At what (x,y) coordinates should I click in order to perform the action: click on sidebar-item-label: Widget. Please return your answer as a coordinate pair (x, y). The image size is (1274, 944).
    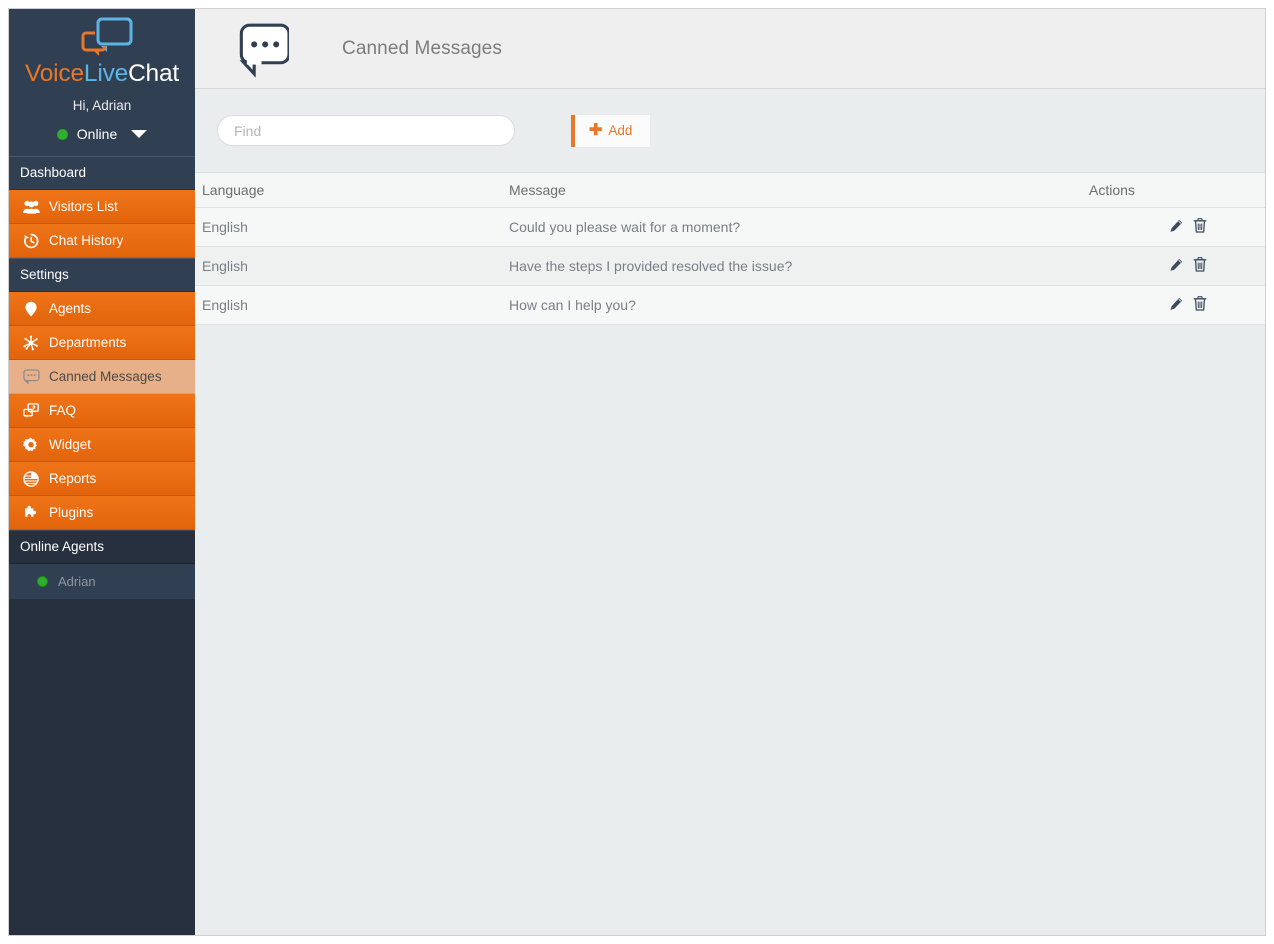
    Looking at the image, I should click on (70, 444).